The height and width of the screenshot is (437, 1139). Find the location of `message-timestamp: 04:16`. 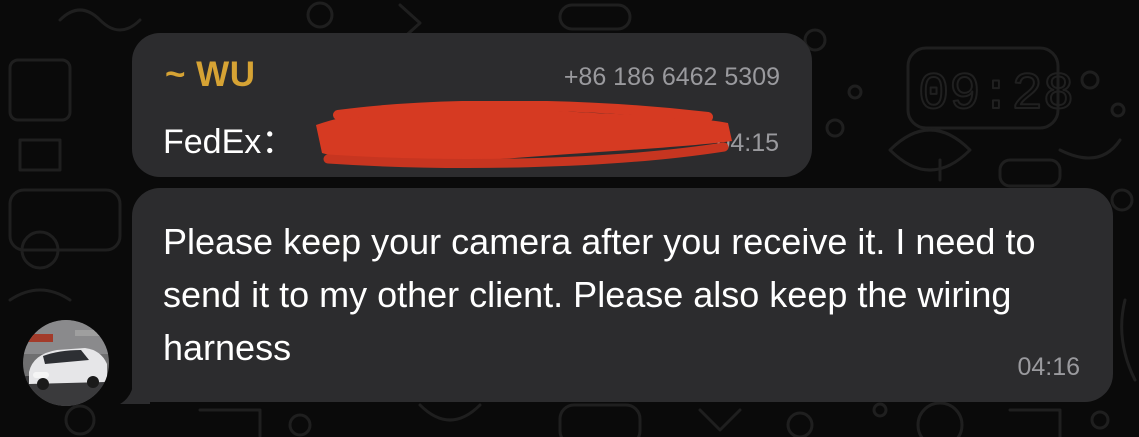

message-timestamp: 04:16 is located at coordinates (1048, 367).